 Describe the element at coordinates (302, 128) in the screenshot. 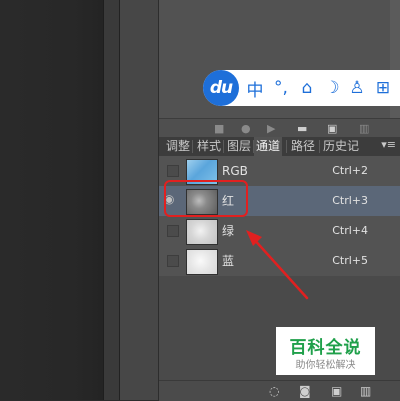

I see `folder-icon: ▬` at that location.